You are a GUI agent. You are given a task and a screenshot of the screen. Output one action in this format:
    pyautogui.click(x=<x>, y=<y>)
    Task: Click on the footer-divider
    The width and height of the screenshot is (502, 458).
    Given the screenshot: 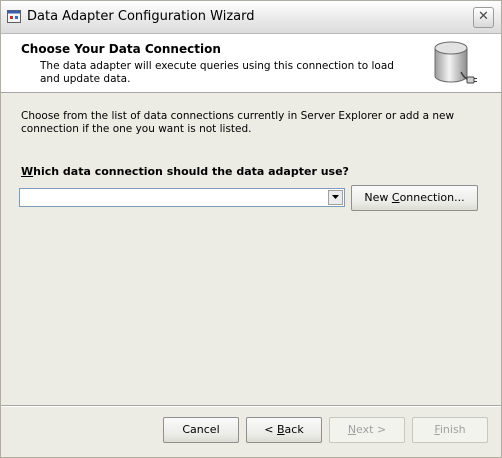 What is the action you would take?
    pyautogui.click(x=251, y=406)
    